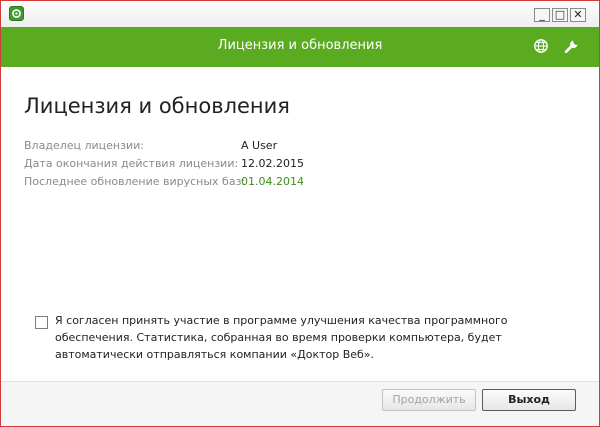  Describe the element at coordinates (542, 15) in the screenshot. I see `minimize-button: _` at that location.